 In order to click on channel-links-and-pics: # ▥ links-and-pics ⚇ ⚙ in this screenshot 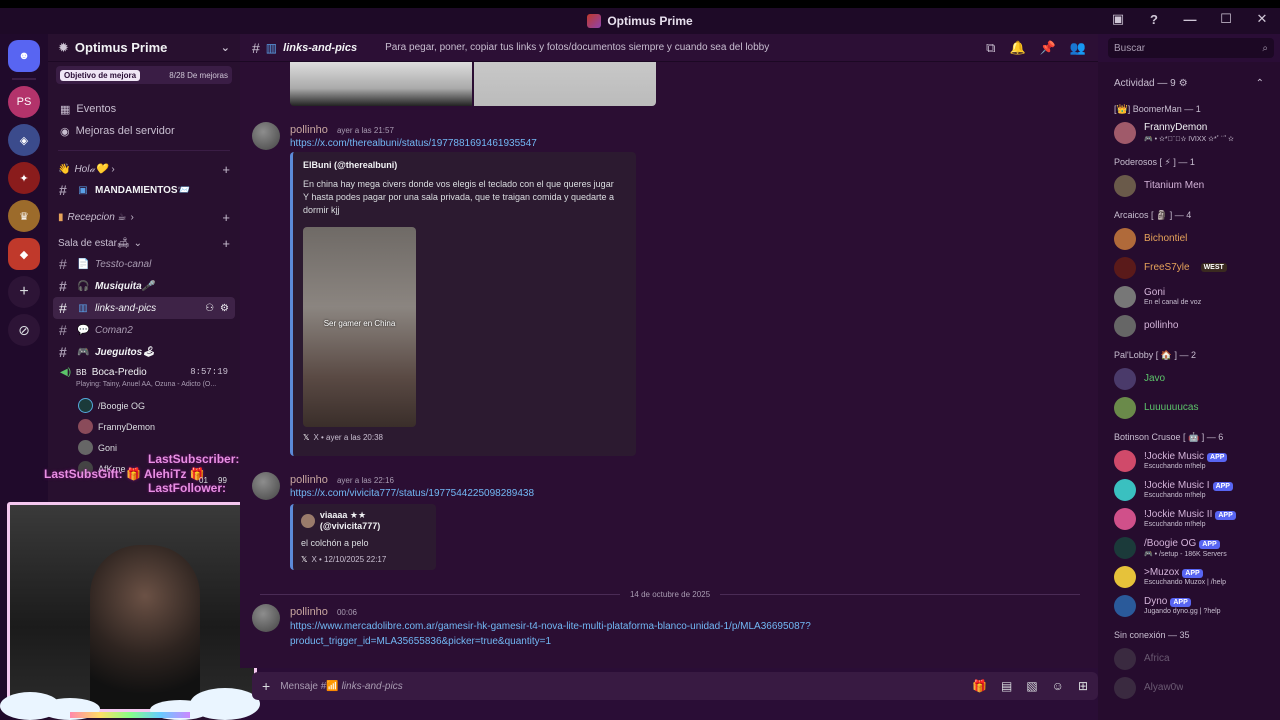, I will do `click(144, 308)`.